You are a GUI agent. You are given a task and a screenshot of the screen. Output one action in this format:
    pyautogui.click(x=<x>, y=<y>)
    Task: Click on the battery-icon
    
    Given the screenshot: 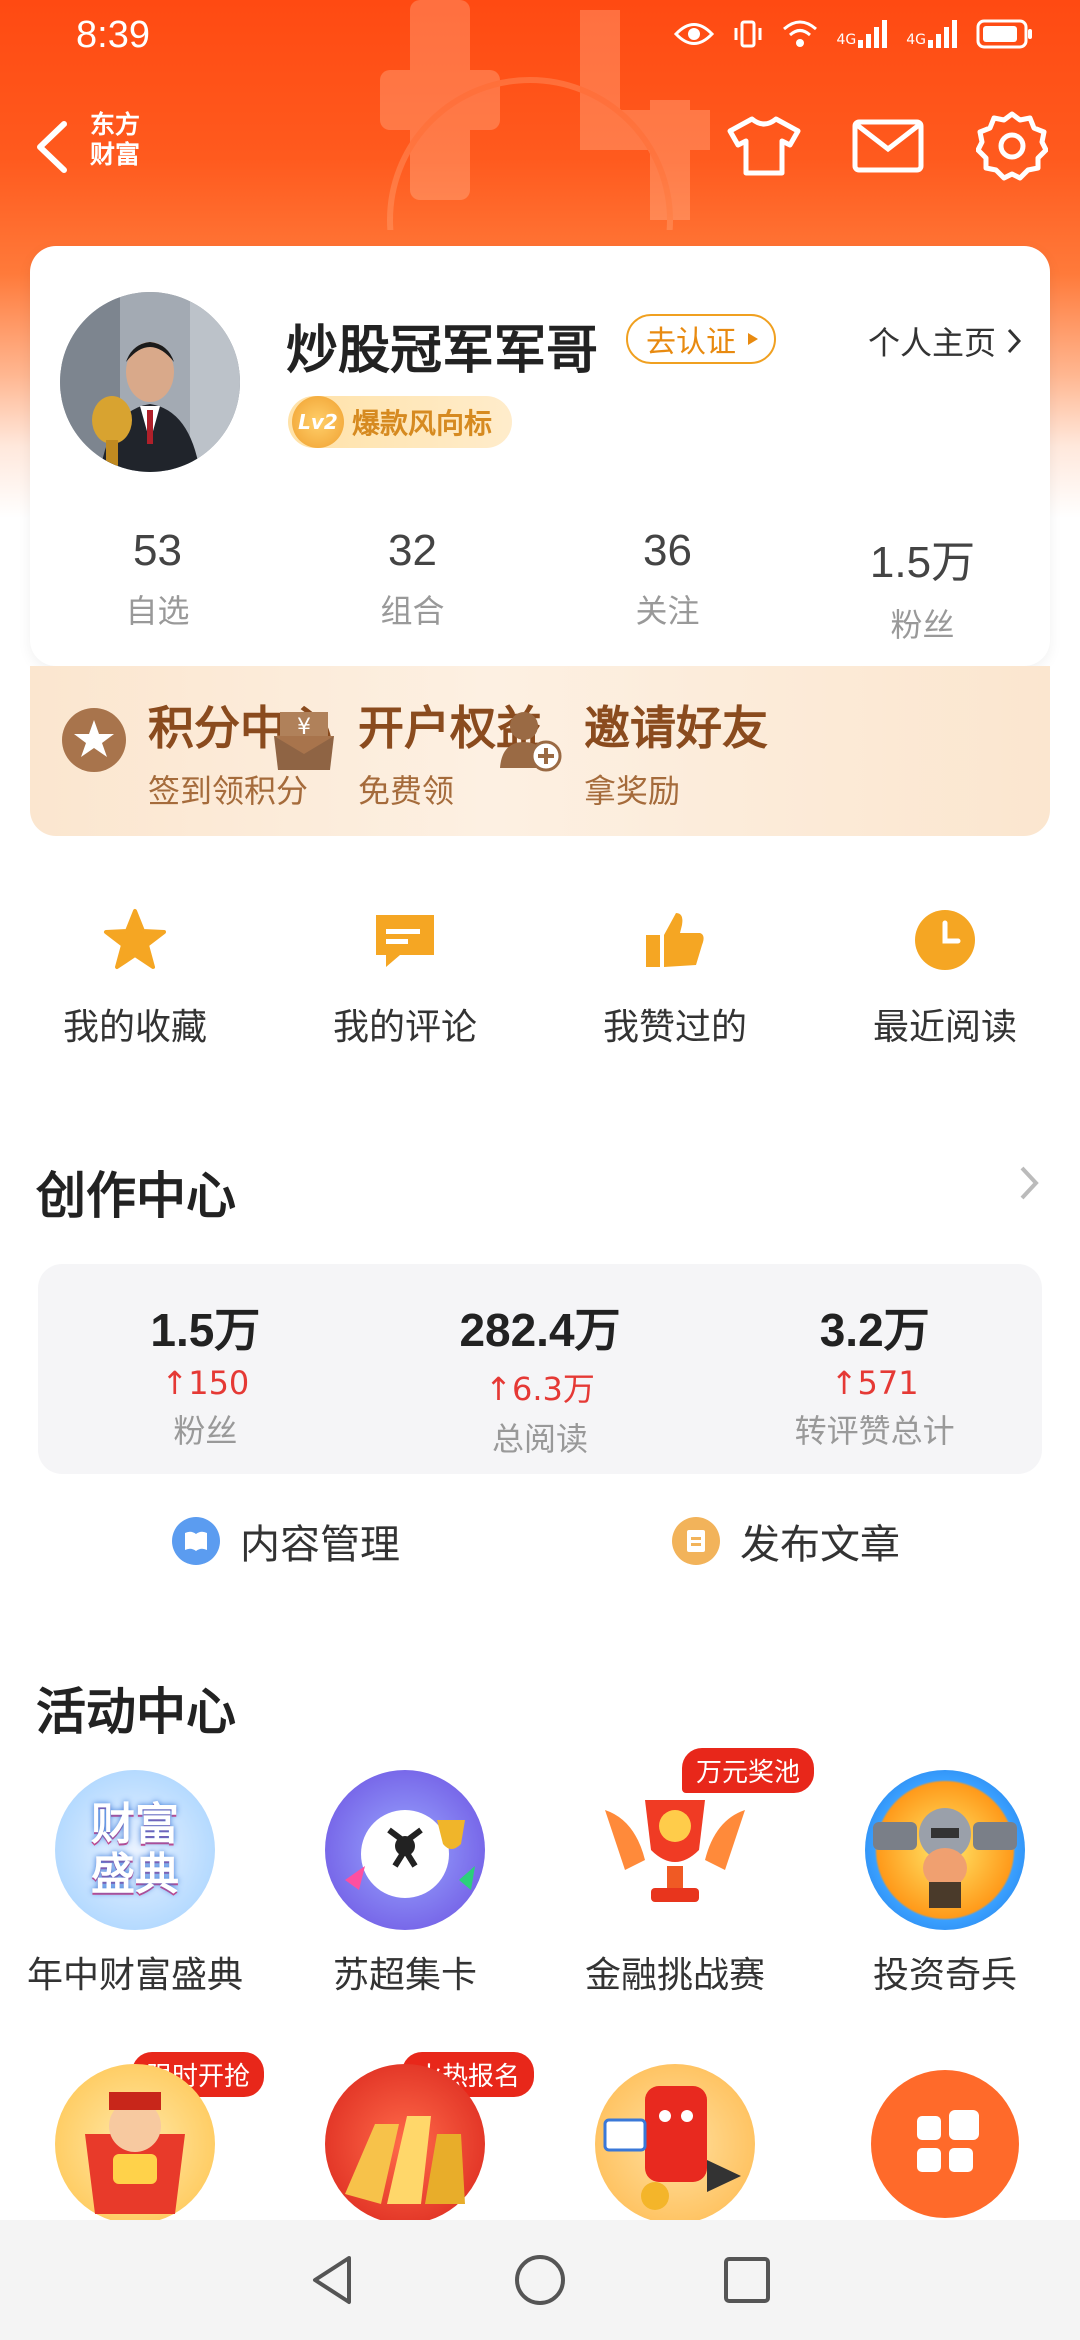 What is the action you would take?
    pyautogui.click(x=1004, y=34)
    